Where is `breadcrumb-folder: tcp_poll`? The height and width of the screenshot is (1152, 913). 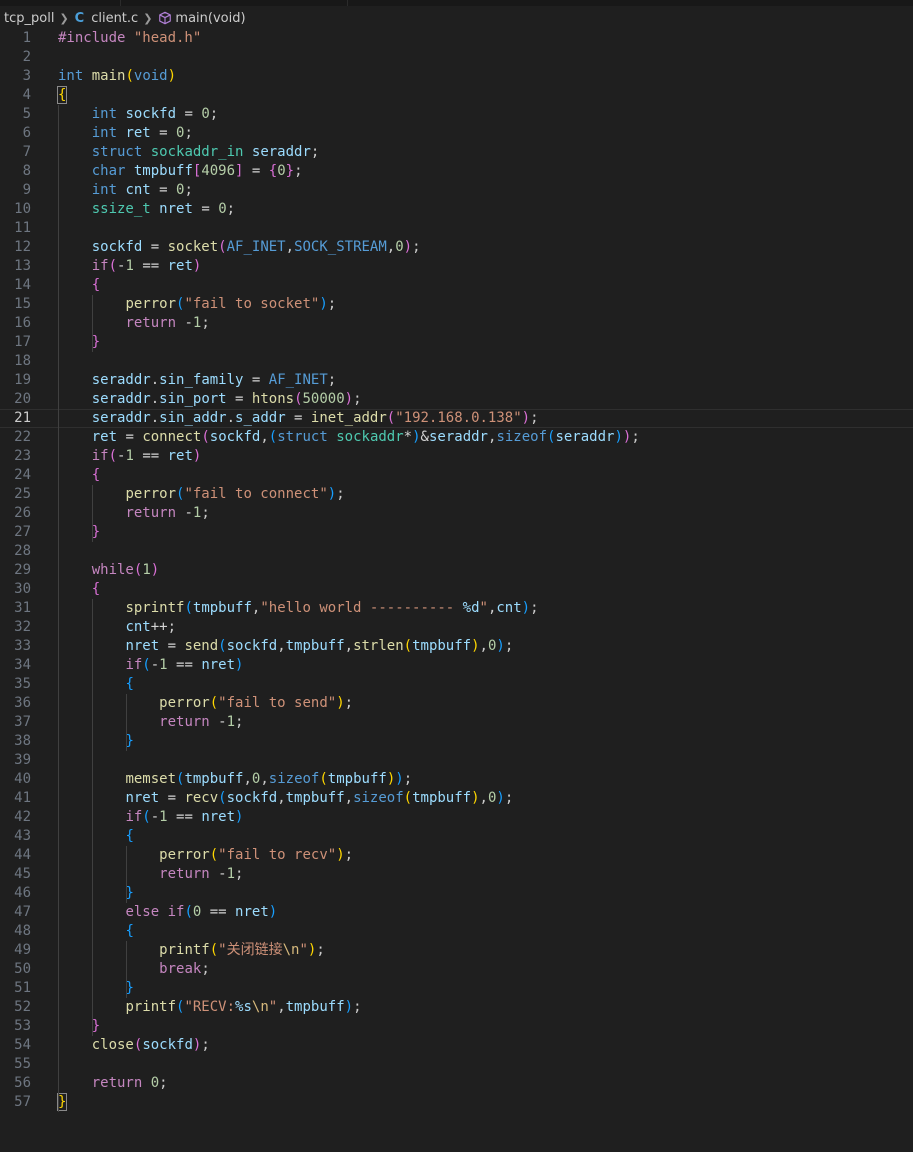 breadcrumb-folder: tcp_poll is located at coordinates (29, 18).